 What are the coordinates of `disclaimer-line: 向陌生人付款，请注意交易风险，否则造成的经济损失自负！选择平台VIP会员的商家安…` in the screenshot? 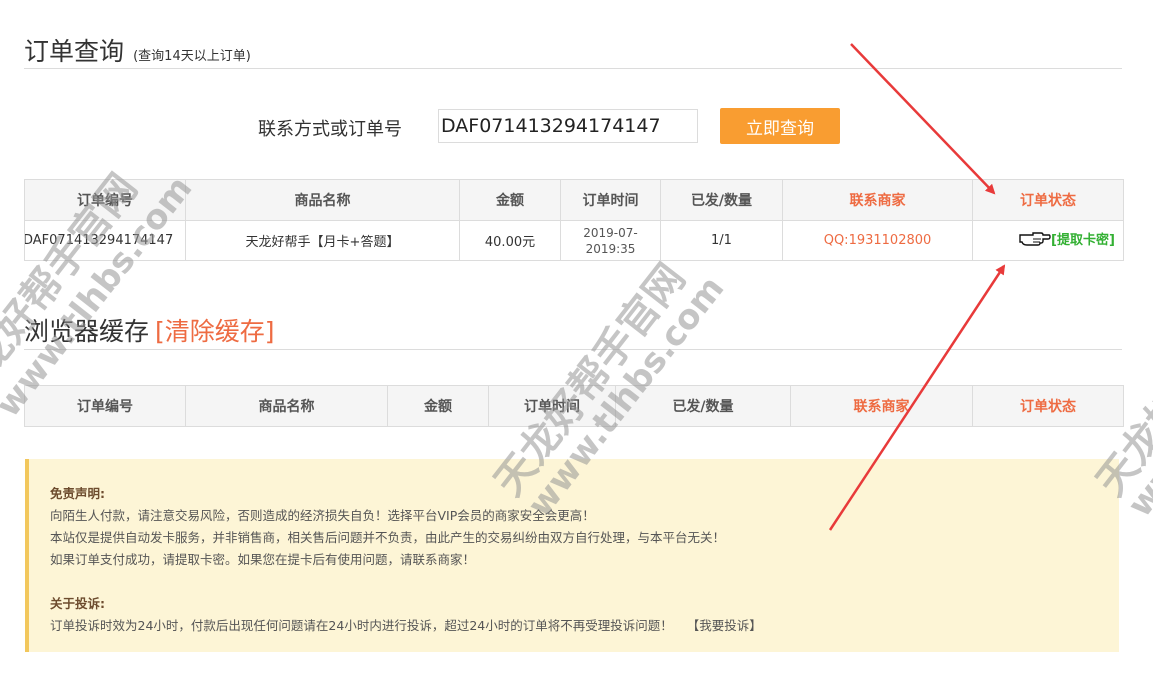 It's located at (322, 515).